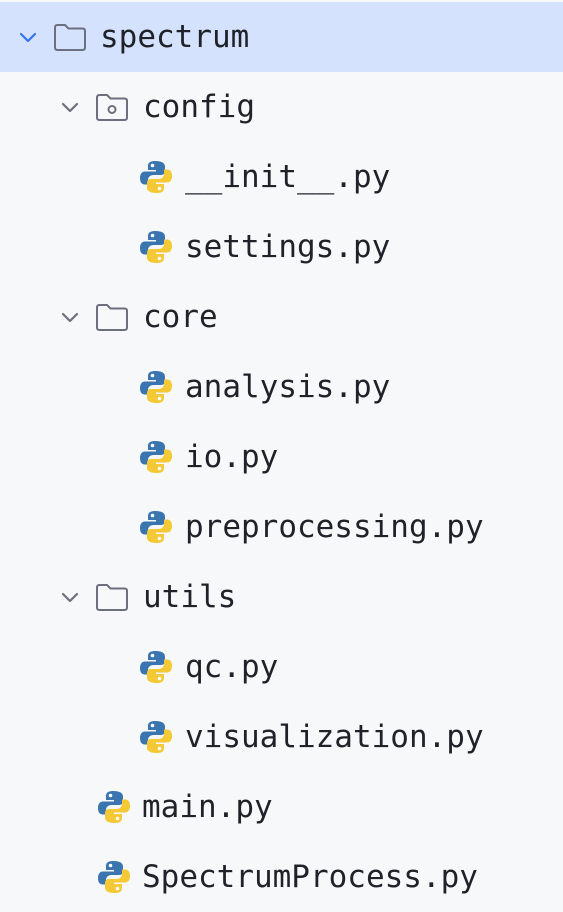  What do you see at coordinates (288, 386) in the screenshot?
I see `tree-item-label: analysis.py` at bounding box center [288, 386].